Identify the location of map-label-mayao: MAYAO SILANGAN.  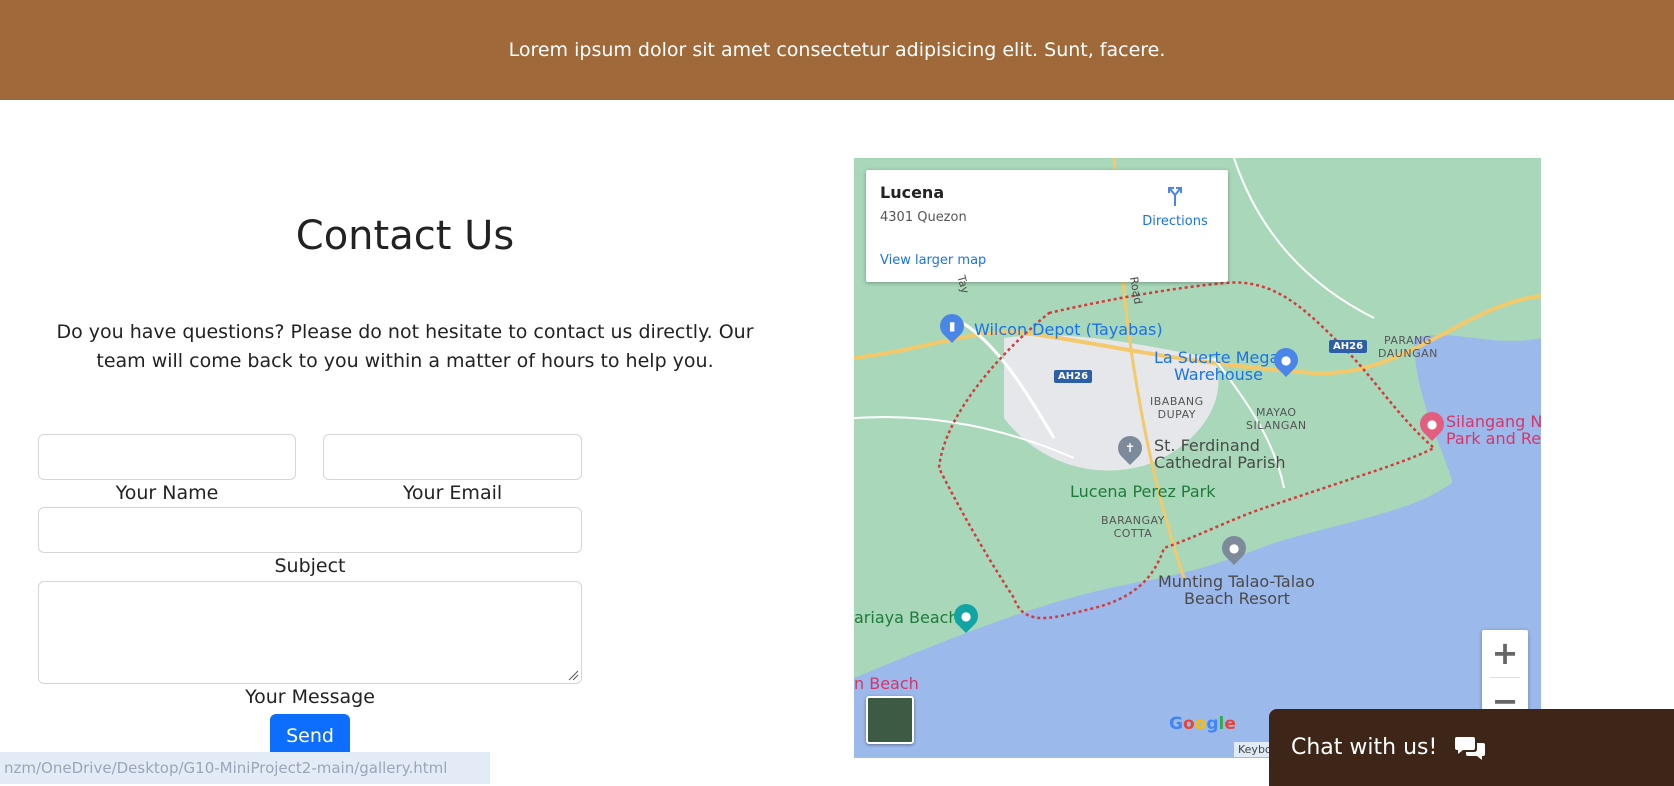
(1276, 419).